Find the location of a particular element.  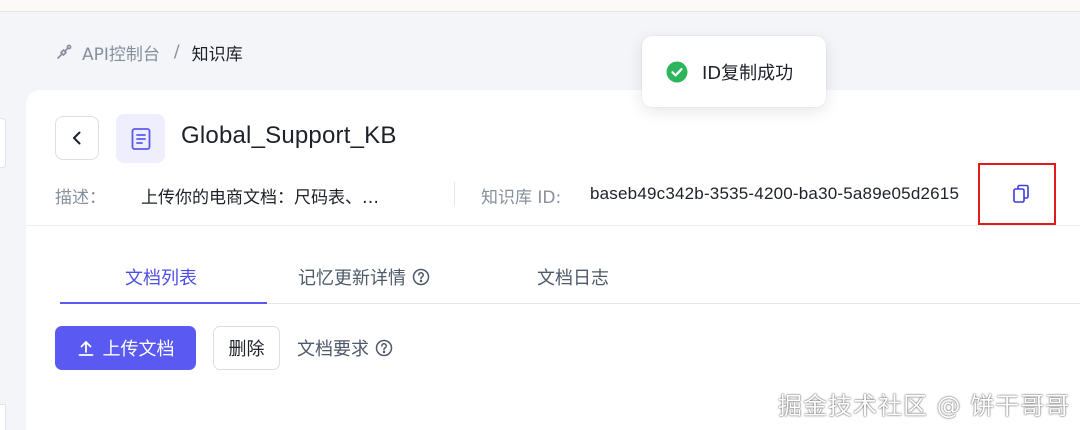

upload-document-button: 上传文档 is located at coordinates (125, 348).